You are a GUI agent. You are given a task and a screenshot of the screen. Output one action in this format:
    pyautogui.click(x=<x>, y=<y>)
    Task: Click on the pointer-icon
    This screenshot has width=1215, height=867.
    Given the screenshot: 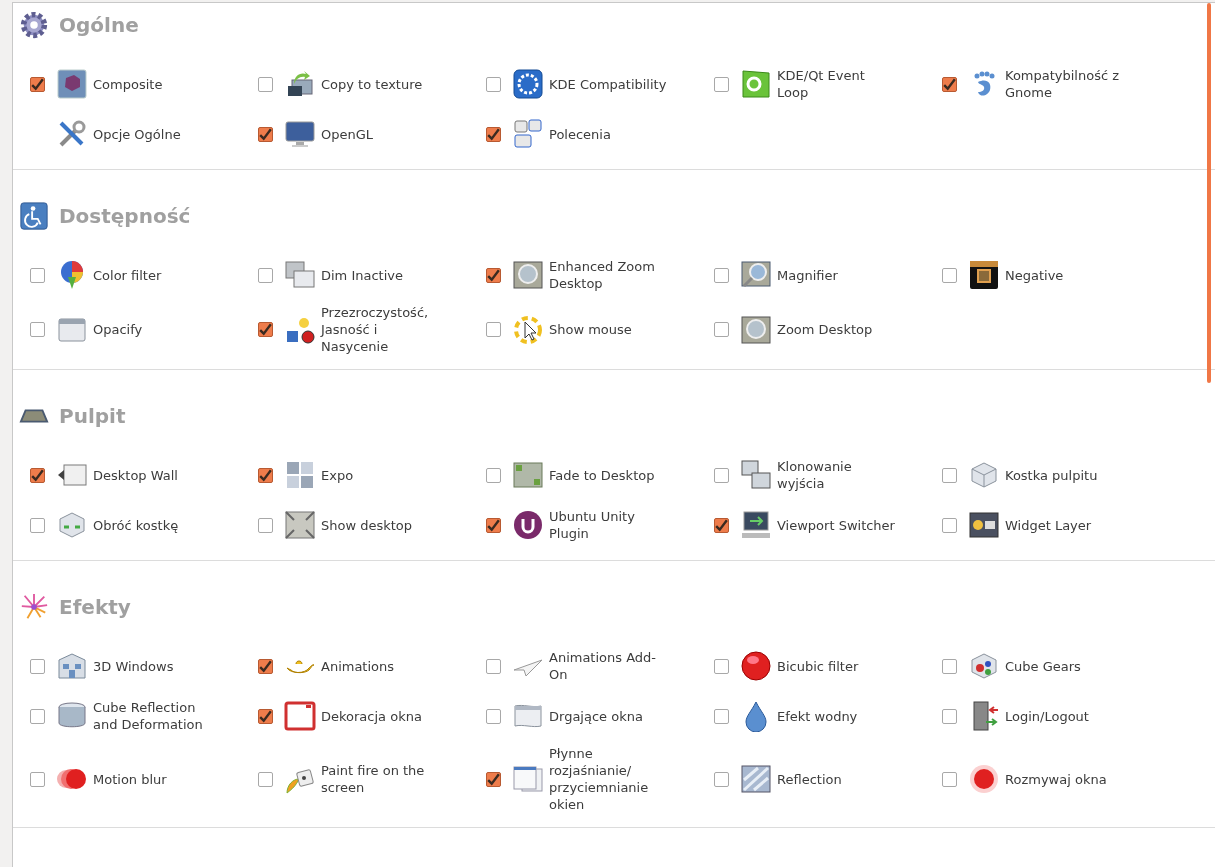 What is the action you would take?
    pyautogui.click(x=528, y=329)
    